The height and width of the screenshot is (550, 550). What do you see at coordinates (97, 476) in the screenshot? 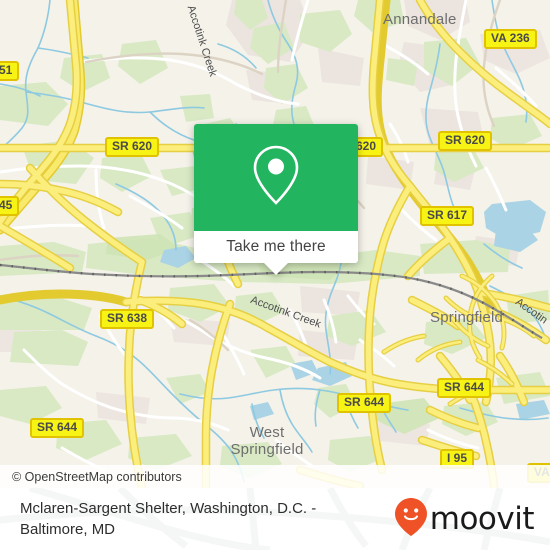
I see `attribution-text: © OpenStreetMap contributors` at bounding box center [97, 476].